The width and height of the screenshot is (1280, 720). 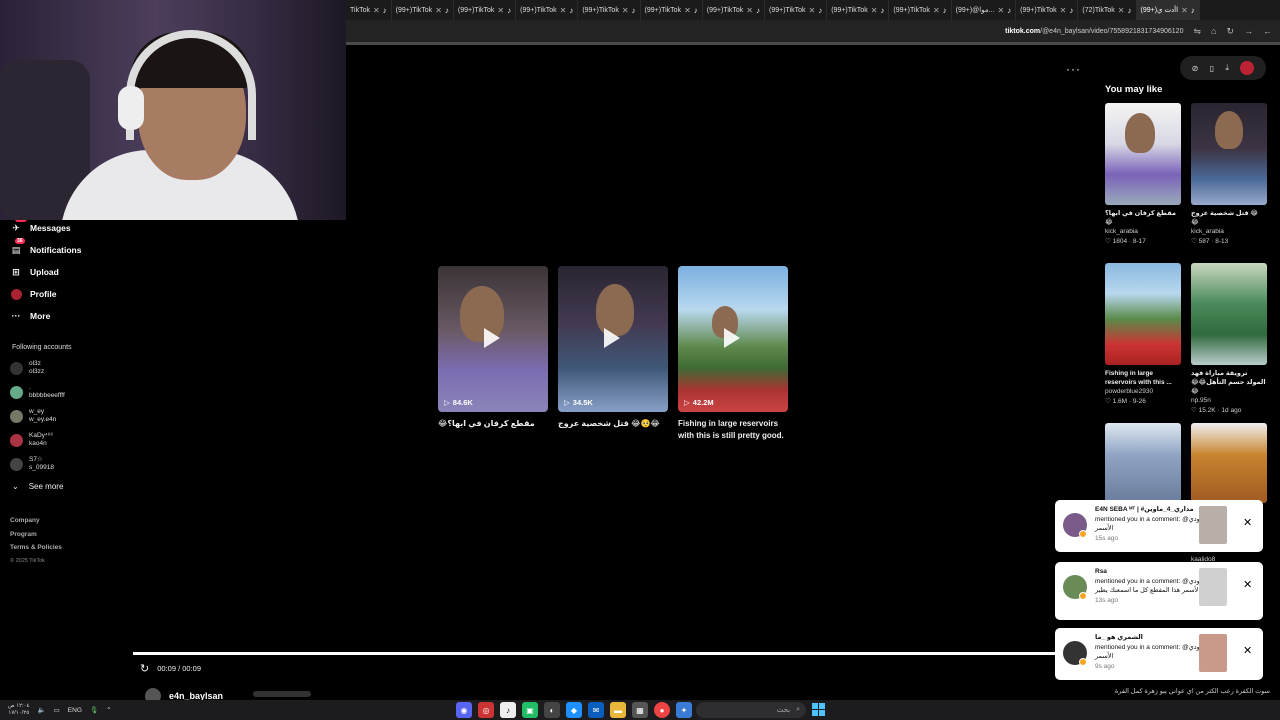 I want to click on app-icon: ◆, so click(x=574, y=710).